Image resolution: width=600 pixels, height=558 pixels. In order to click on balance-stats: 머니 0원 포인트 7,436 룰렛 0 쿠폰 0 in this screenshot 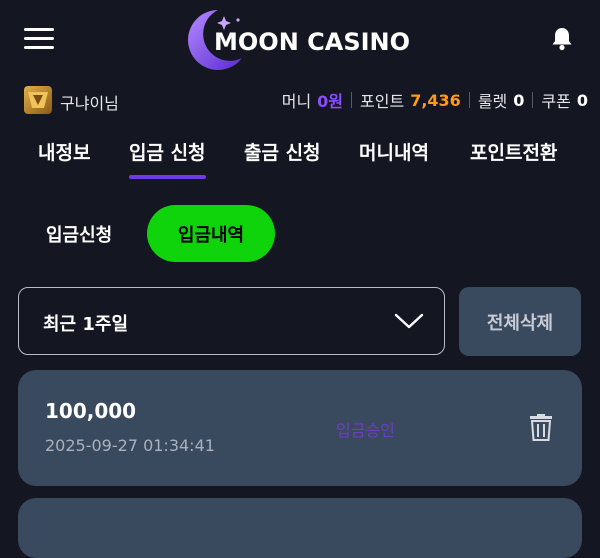, I will do `click(435, 100)`.